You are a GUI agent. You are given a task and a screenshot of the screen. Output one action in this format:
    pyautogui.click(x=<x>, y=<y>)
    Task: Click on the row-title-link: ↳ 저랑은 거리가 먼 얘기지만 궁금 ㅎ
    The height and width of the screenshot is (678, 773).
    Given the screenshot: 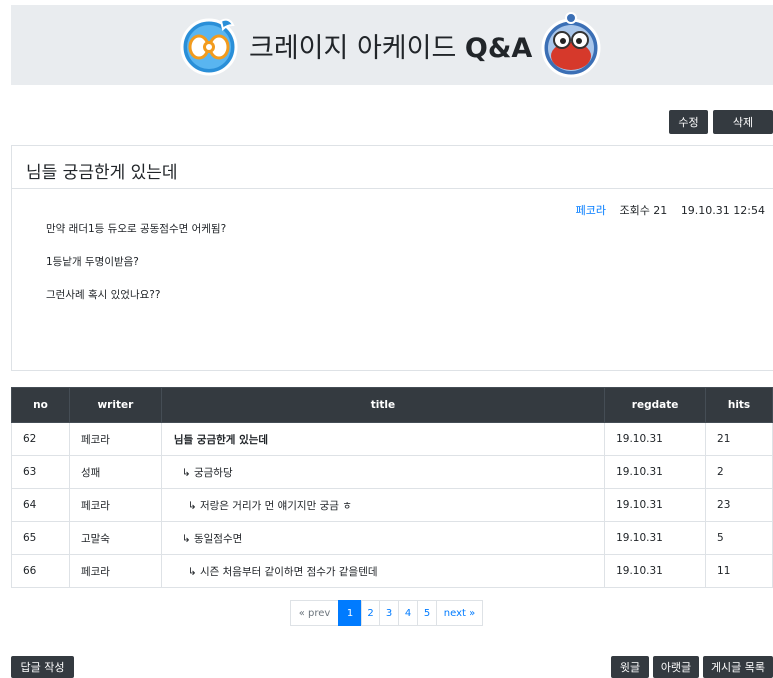 What is the action you would take?
    pyautogui.click(x=383, y=505)
    